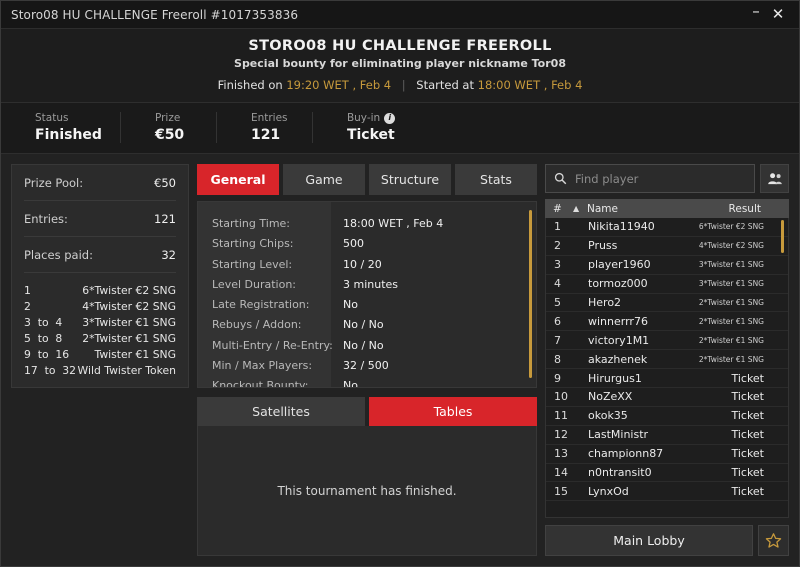 The image size is (800, 567). What do you see at coordinates (557, 340) in the screenshot?
I see `player-rank: 7` at bounding box center [557, 340].